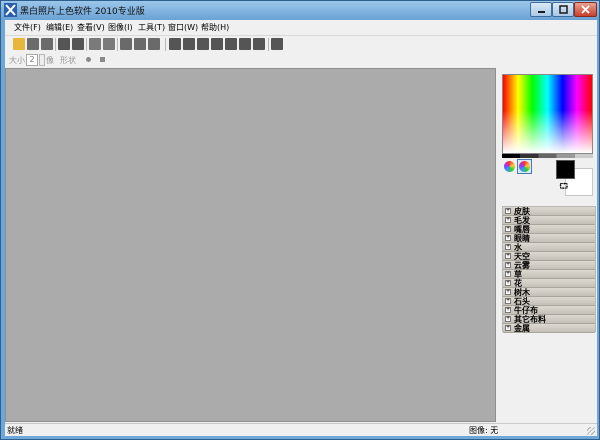  What do you see at coordinates (91, 27) in the screenshot?
I see `menu-view: 查看(V)` at bounding box center [91, 27].